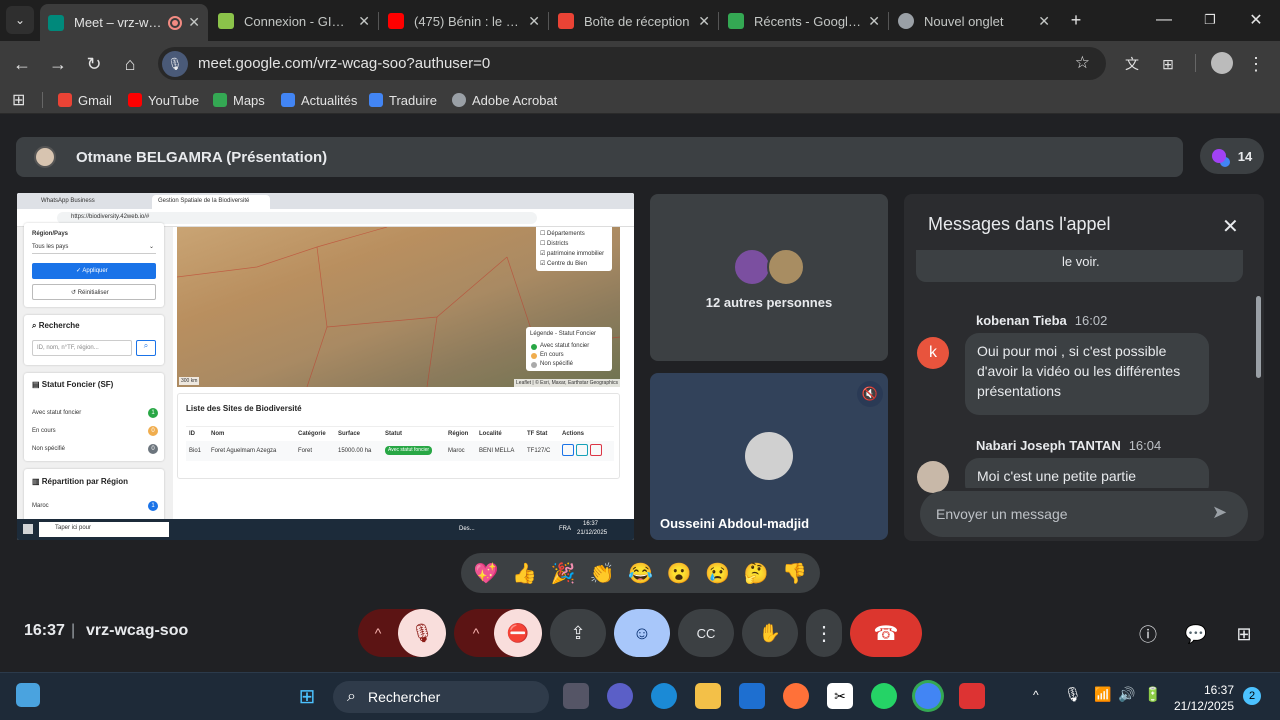 This screenshot has height=720, width=1280. I want to click on minimize-button: —, so click(1164, 20).